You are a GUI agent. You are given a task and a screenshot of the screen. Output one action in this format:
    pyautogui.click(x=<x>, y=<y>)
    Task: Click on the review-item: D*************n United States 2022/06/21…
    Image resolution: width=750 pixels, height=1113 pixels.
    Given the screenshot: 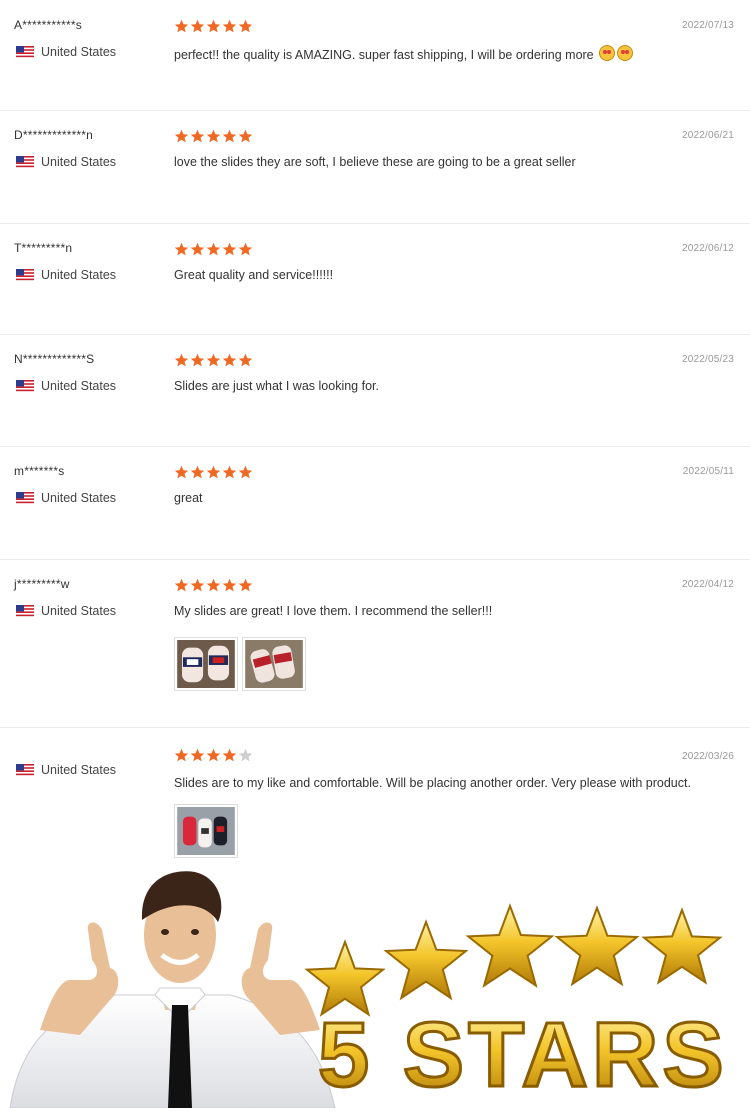 What is the action you would take?
    pyautogui.click(x=375, y=167)
    